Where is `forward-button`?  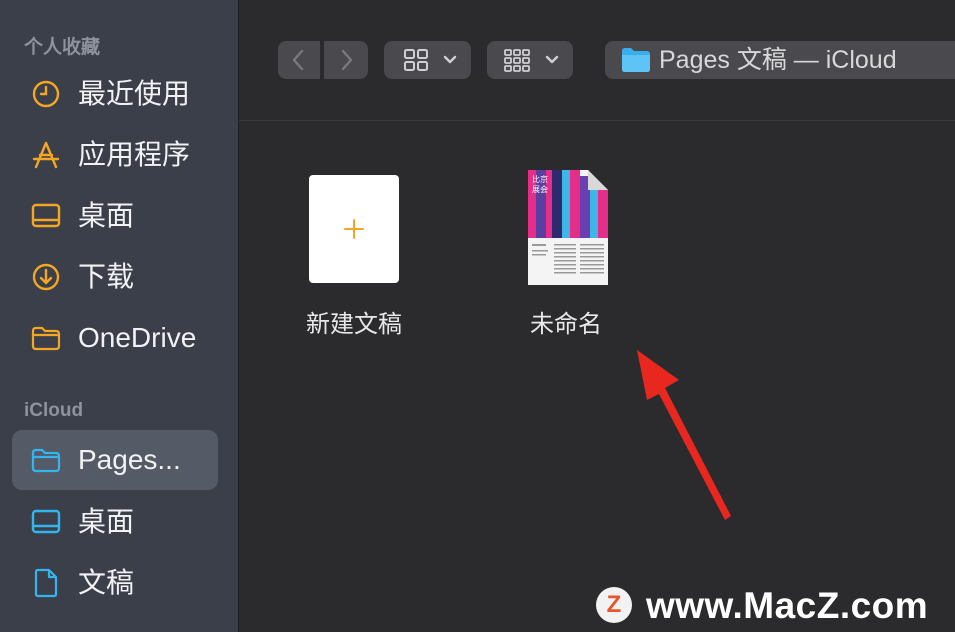
forward-button is located at coordinates (346, 60).